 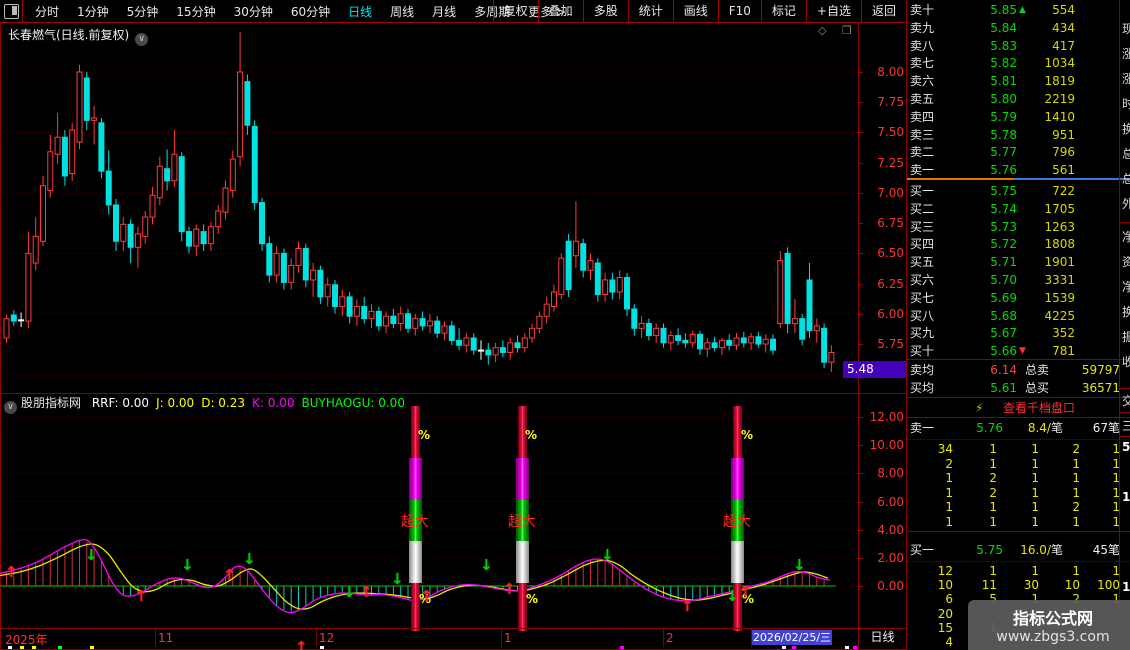 I want to click on tool-button: 复权, so click(x=515, y=11).